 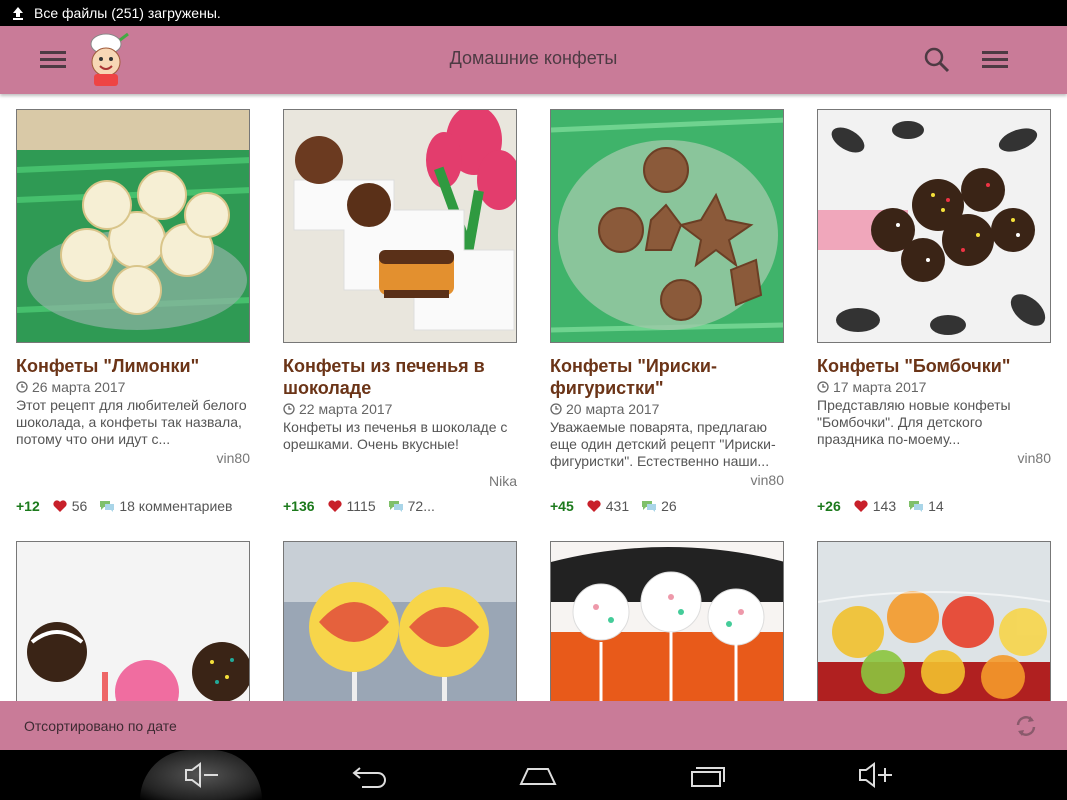 What do you see at coordinates (79, 506) in the screenshot?
I see `likes-count: 56` at bounding box center [79, 506].